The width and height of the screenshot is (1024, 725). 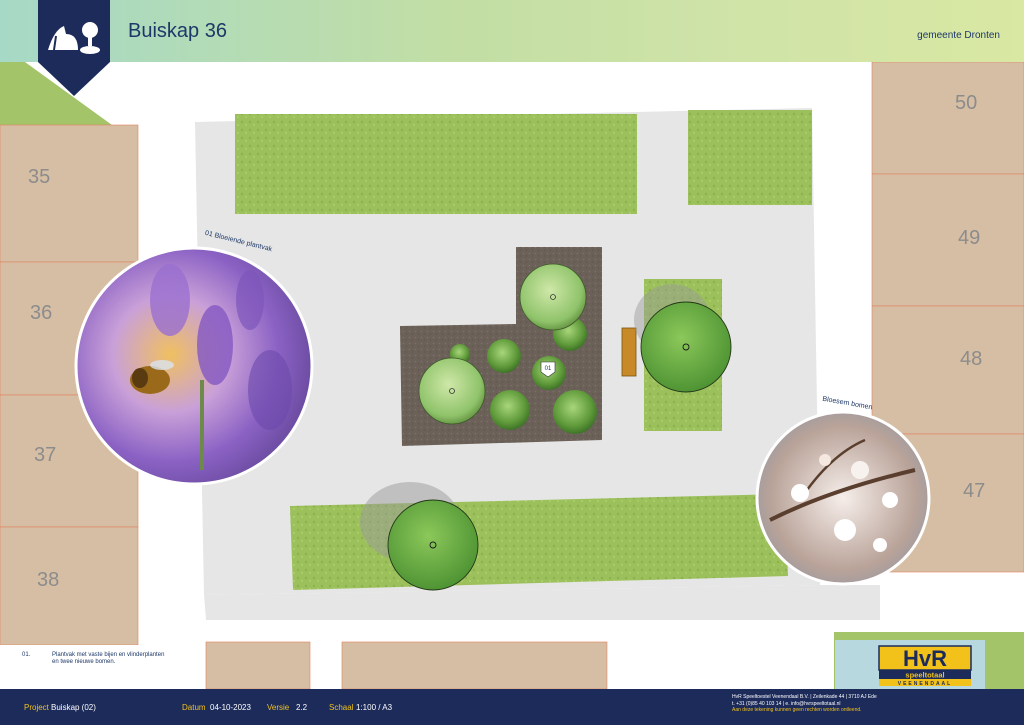 What do you see at coordinates (969, 238) in the screenshot?
I see `lot-number: 49` at bounding box center [969, 238].